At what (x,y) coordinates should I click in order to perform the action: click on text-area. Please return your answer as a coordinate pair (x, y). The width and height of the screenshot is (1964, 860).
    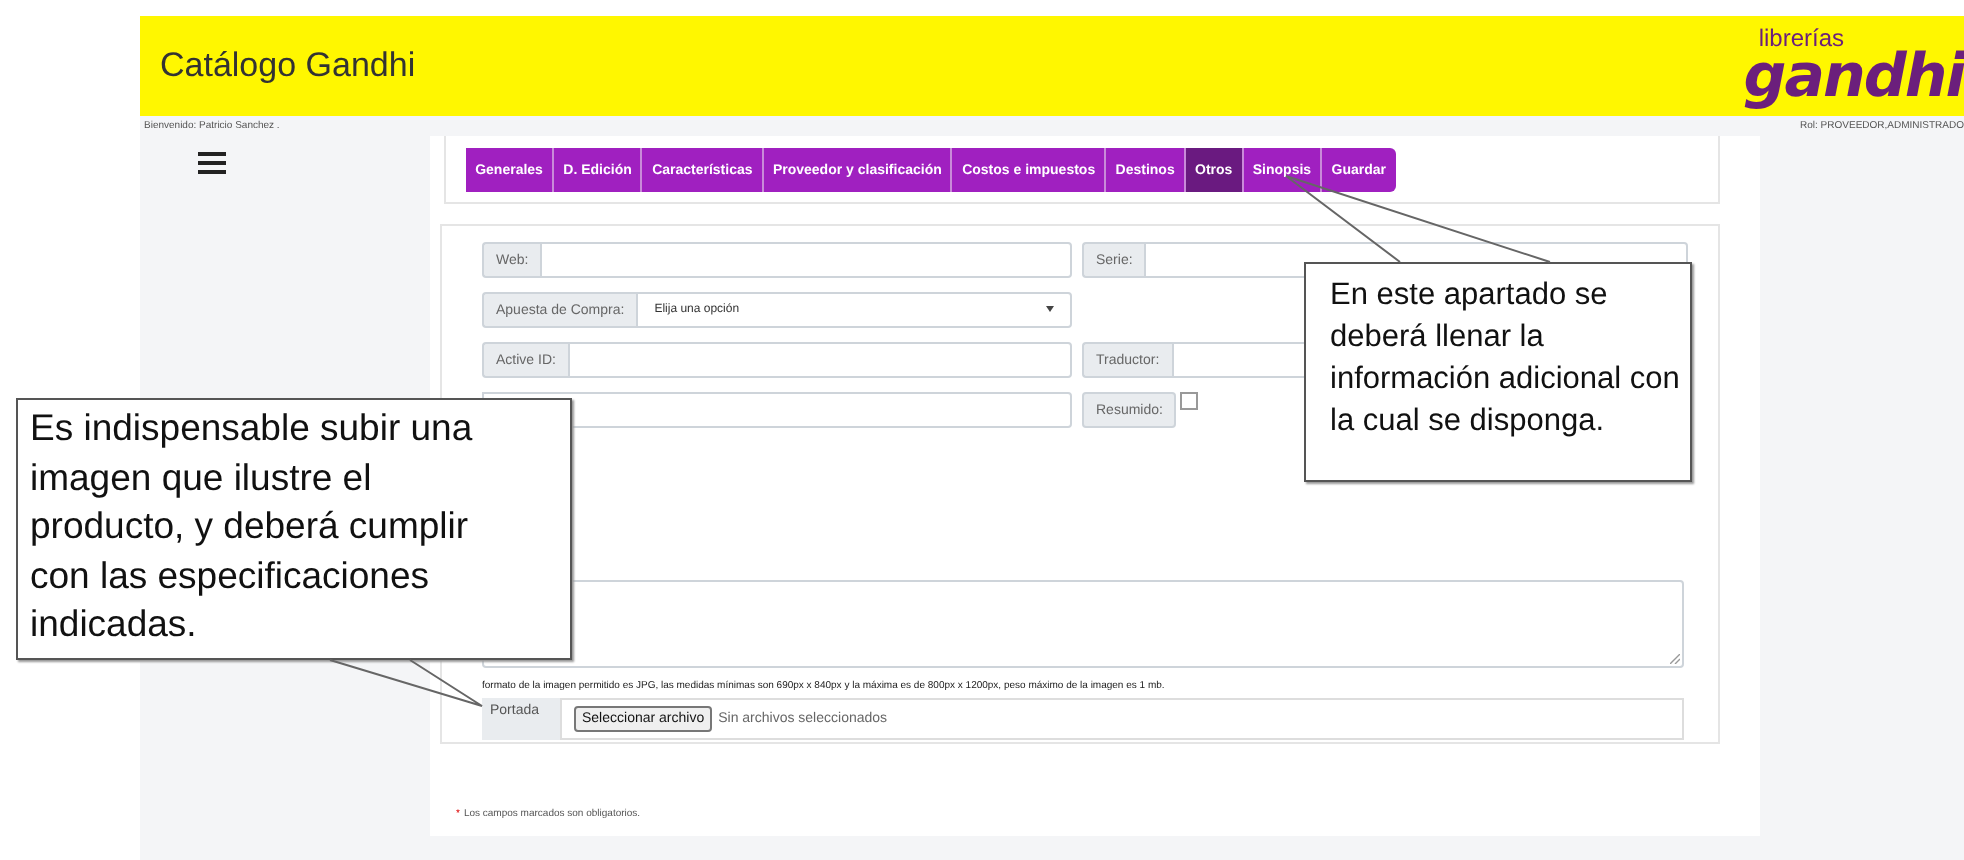
    Looking at the image, I should click on (1083, 624).